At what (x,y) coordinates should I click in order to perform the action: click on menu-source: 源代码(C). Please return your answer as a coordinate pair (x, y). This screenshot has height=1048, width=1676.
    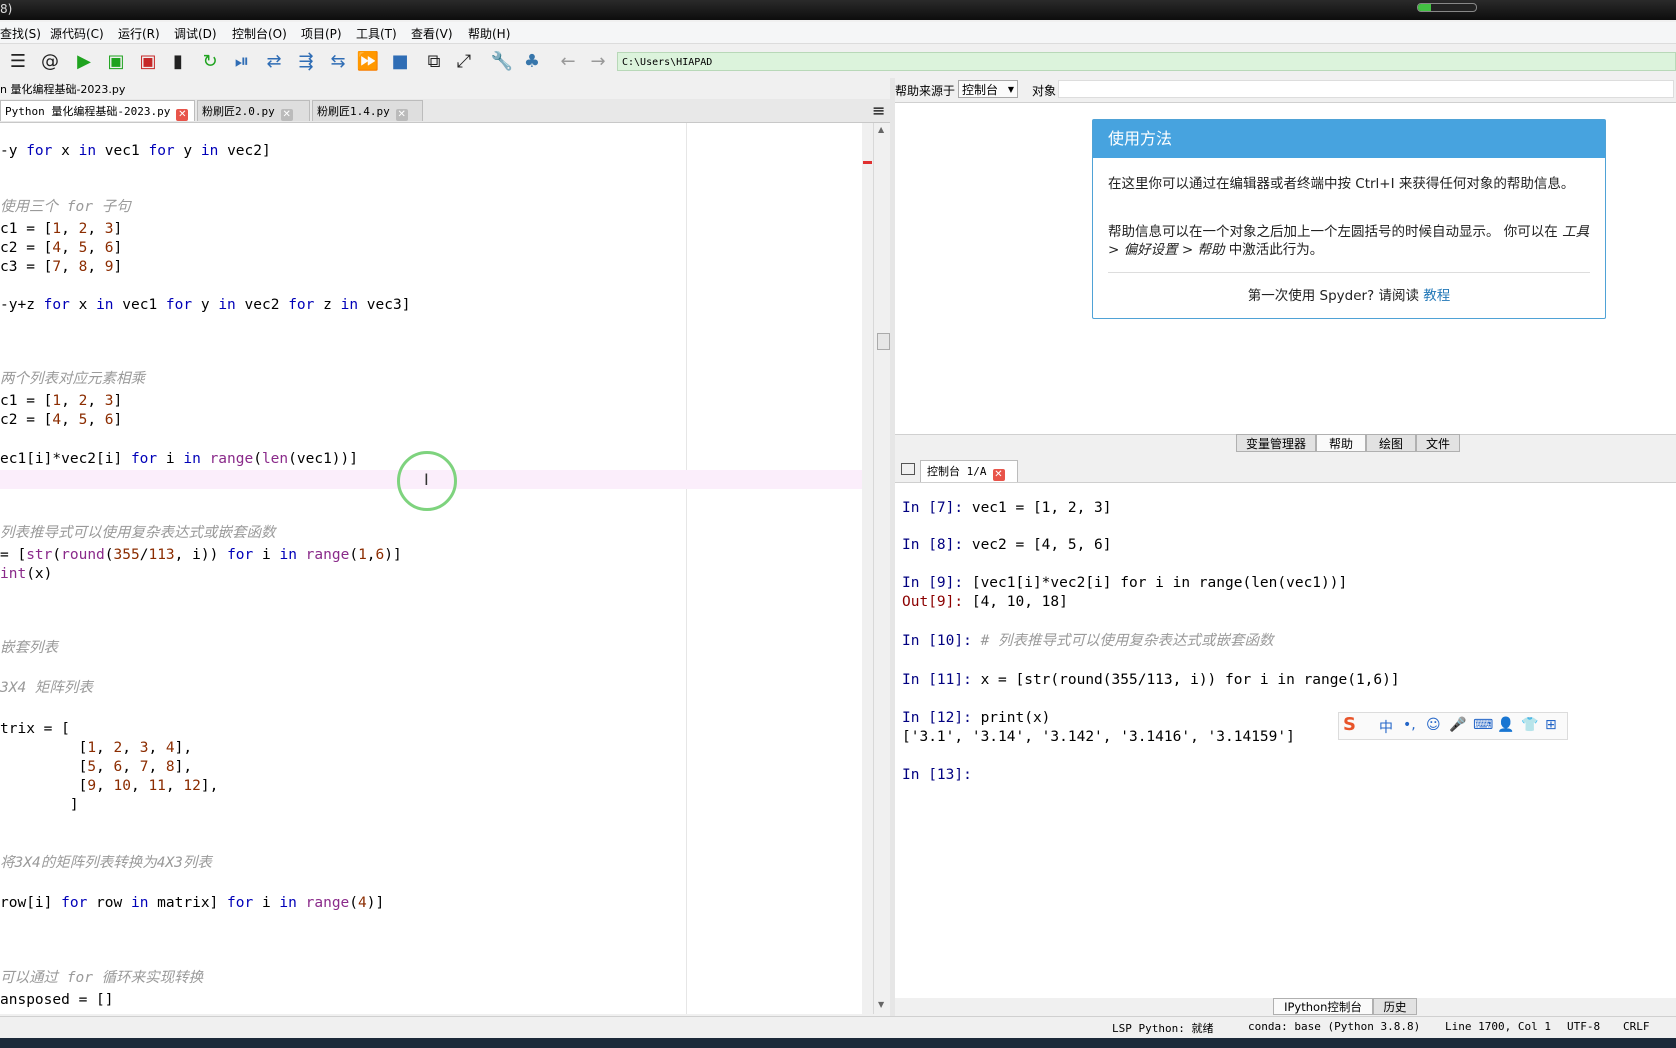
    Looking at the image, I should click on (77, 33).